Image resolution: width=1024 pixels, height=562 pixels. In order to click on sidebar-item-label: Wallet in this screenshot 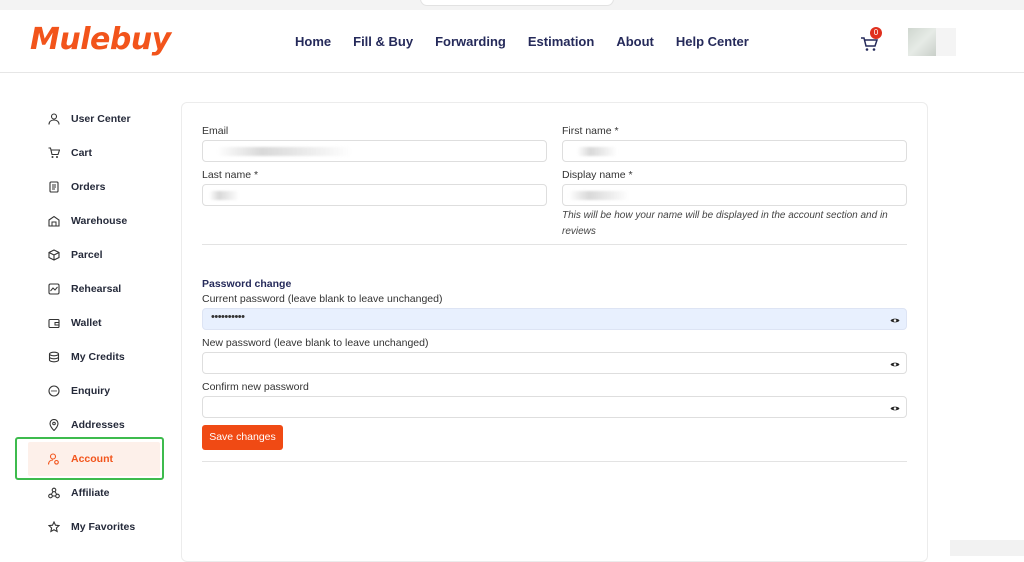, I will do `click(86, 323)`.